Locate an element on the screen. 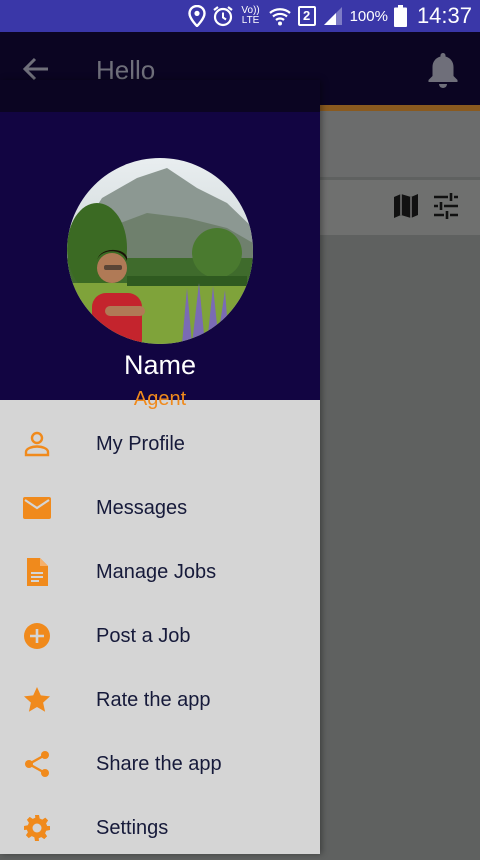  avatar is located at coordinates (160, 251).